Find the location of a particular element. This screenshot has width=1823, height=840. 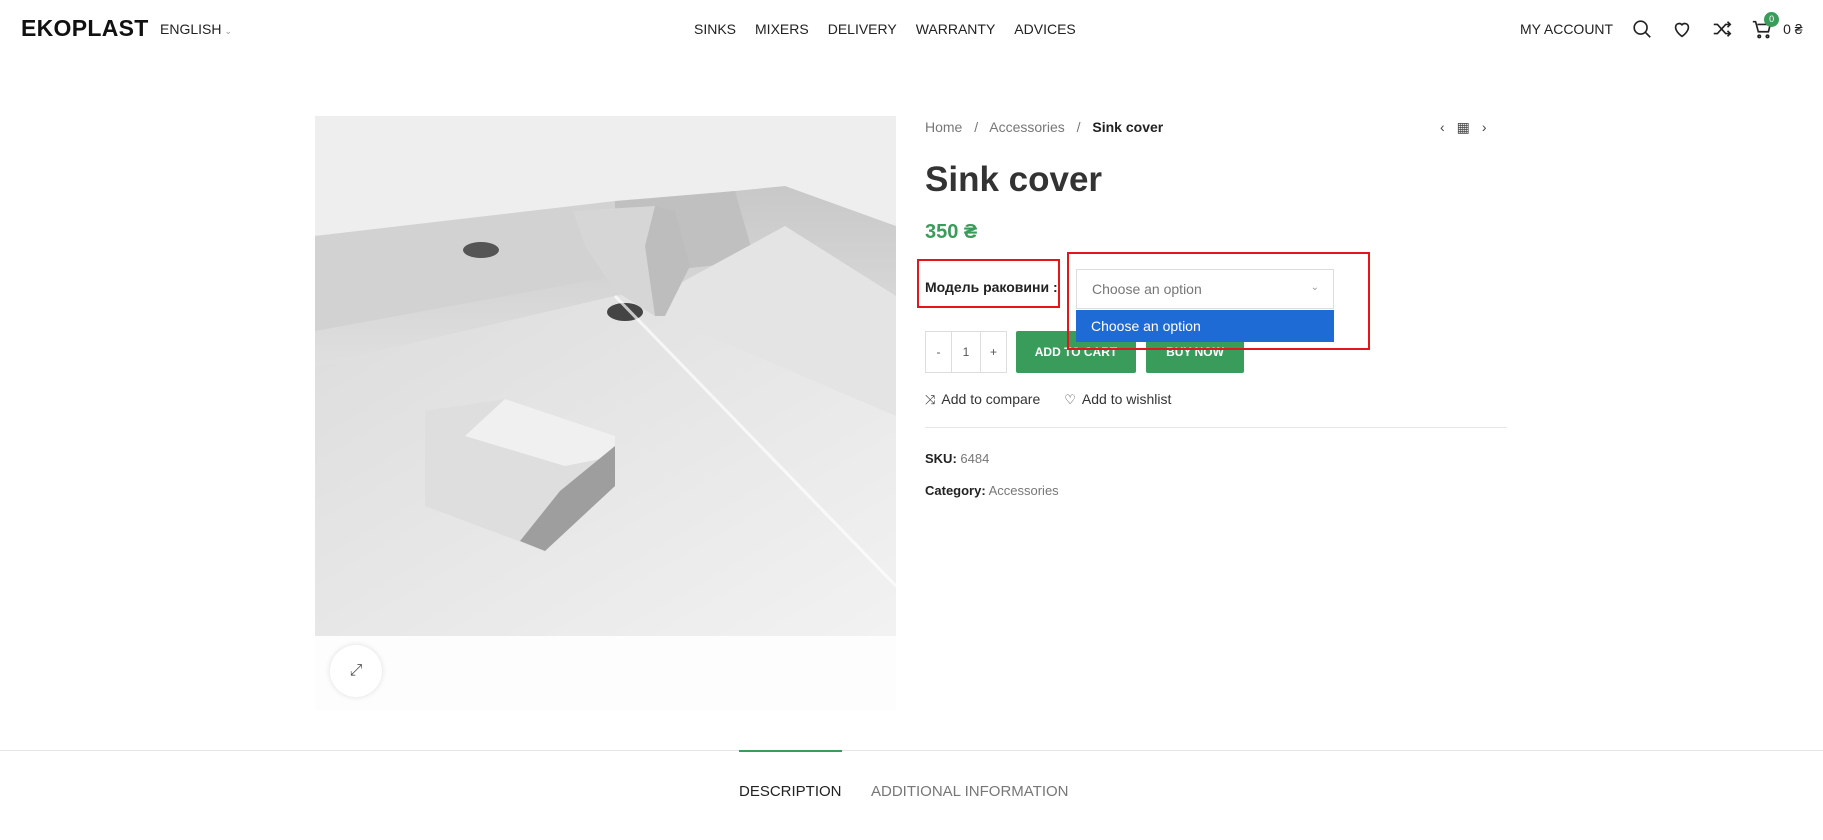

highlight-box-select is located at coordinates (1218, 301).